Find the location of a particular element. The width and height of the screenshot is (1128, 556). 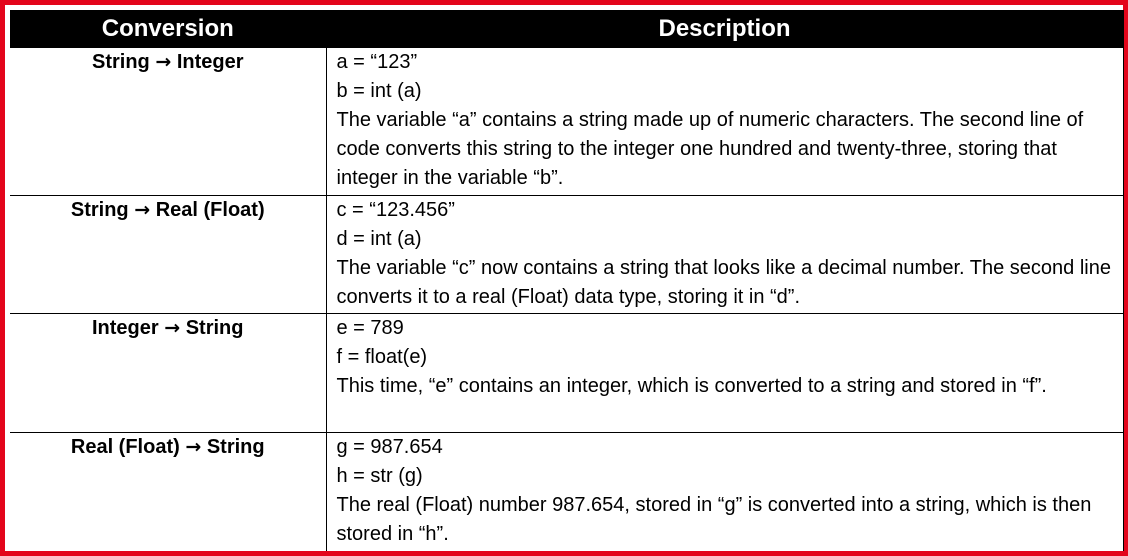

code-line: d = int (a) is located at coordinates (379, 239).